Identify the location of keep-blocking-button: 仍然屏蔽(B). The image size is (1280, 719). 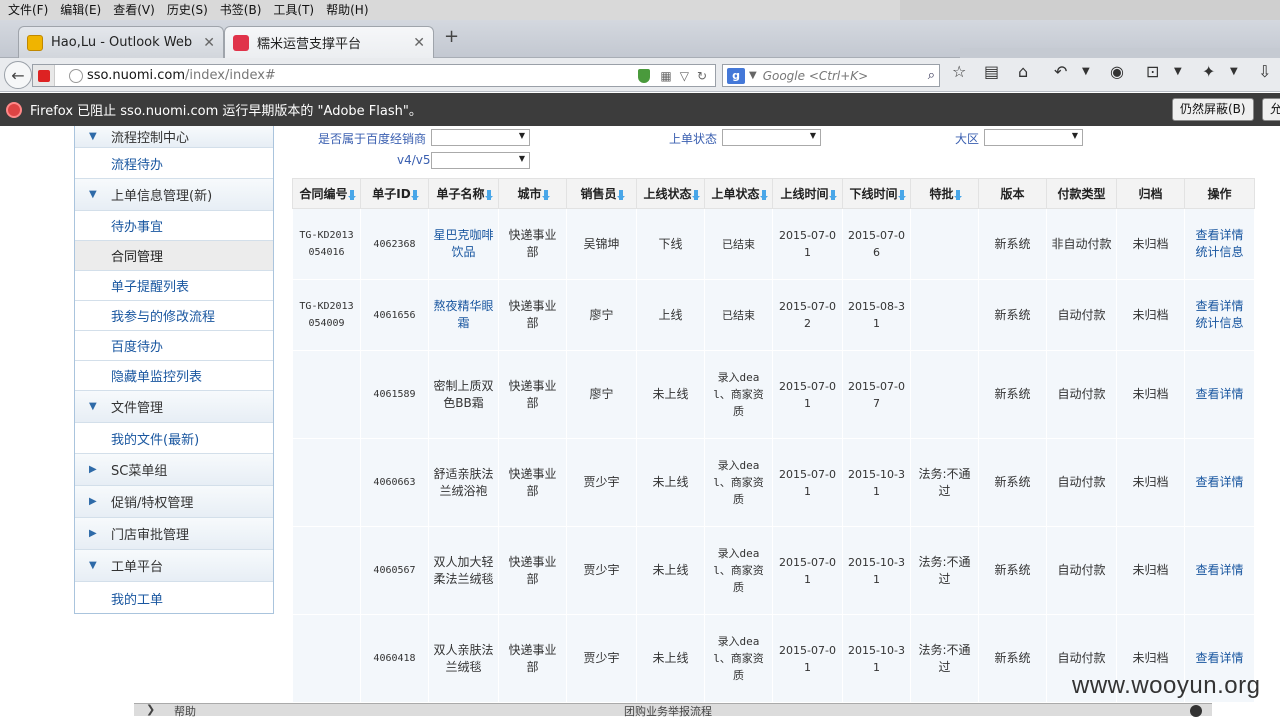
(1213, 109).